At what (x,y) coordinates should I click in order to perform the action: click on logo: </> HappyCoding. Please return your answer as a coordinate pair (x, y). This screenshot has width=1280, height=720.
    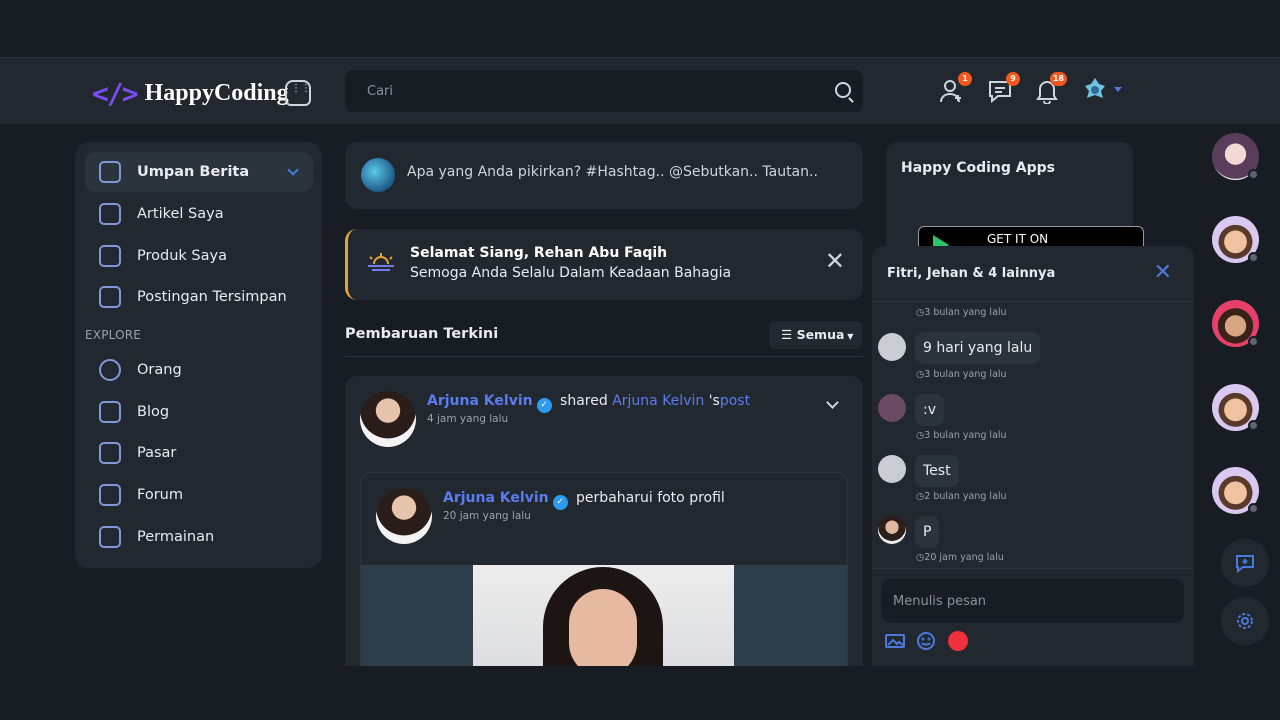
    Looking at the image, I should click on (190, 93).